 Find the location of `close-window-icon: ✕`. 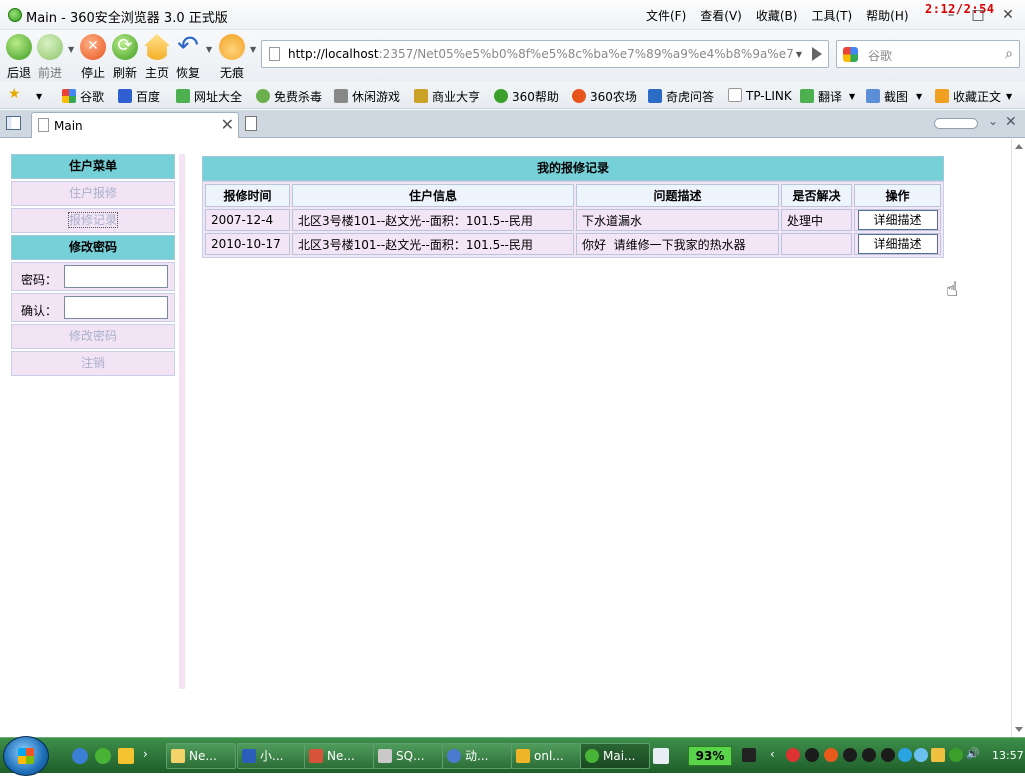

close-window-icon: ✕ is located at coordinates (1008, 15).